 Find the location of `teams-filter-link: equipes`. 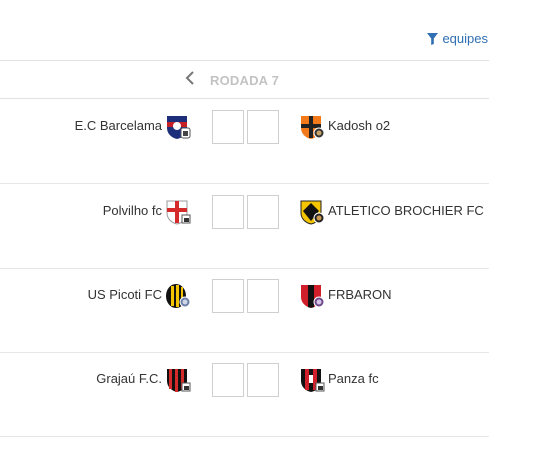

teams-filter-link: equipes is located at coordinates (457, 38).